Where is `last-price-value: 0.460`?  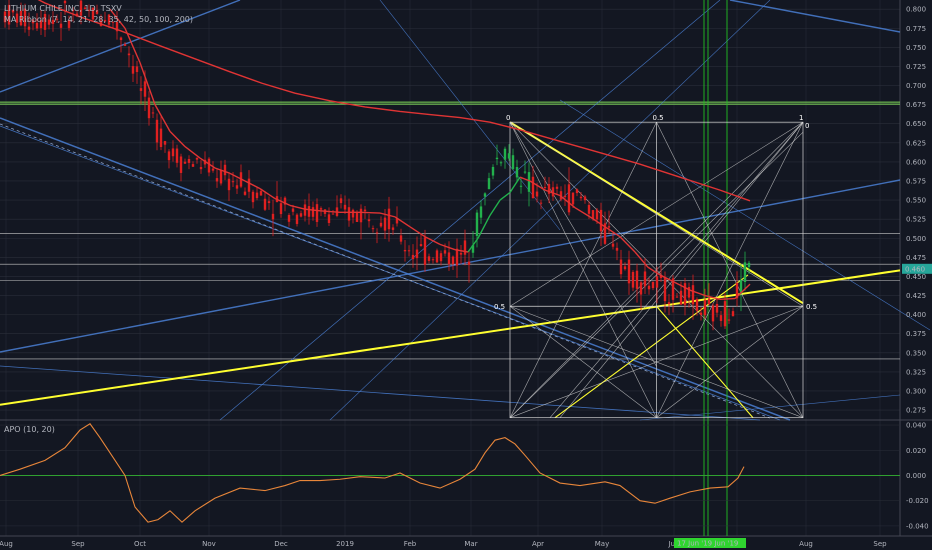 last-price-value: 0.460 is located at coordinates (915, 269).